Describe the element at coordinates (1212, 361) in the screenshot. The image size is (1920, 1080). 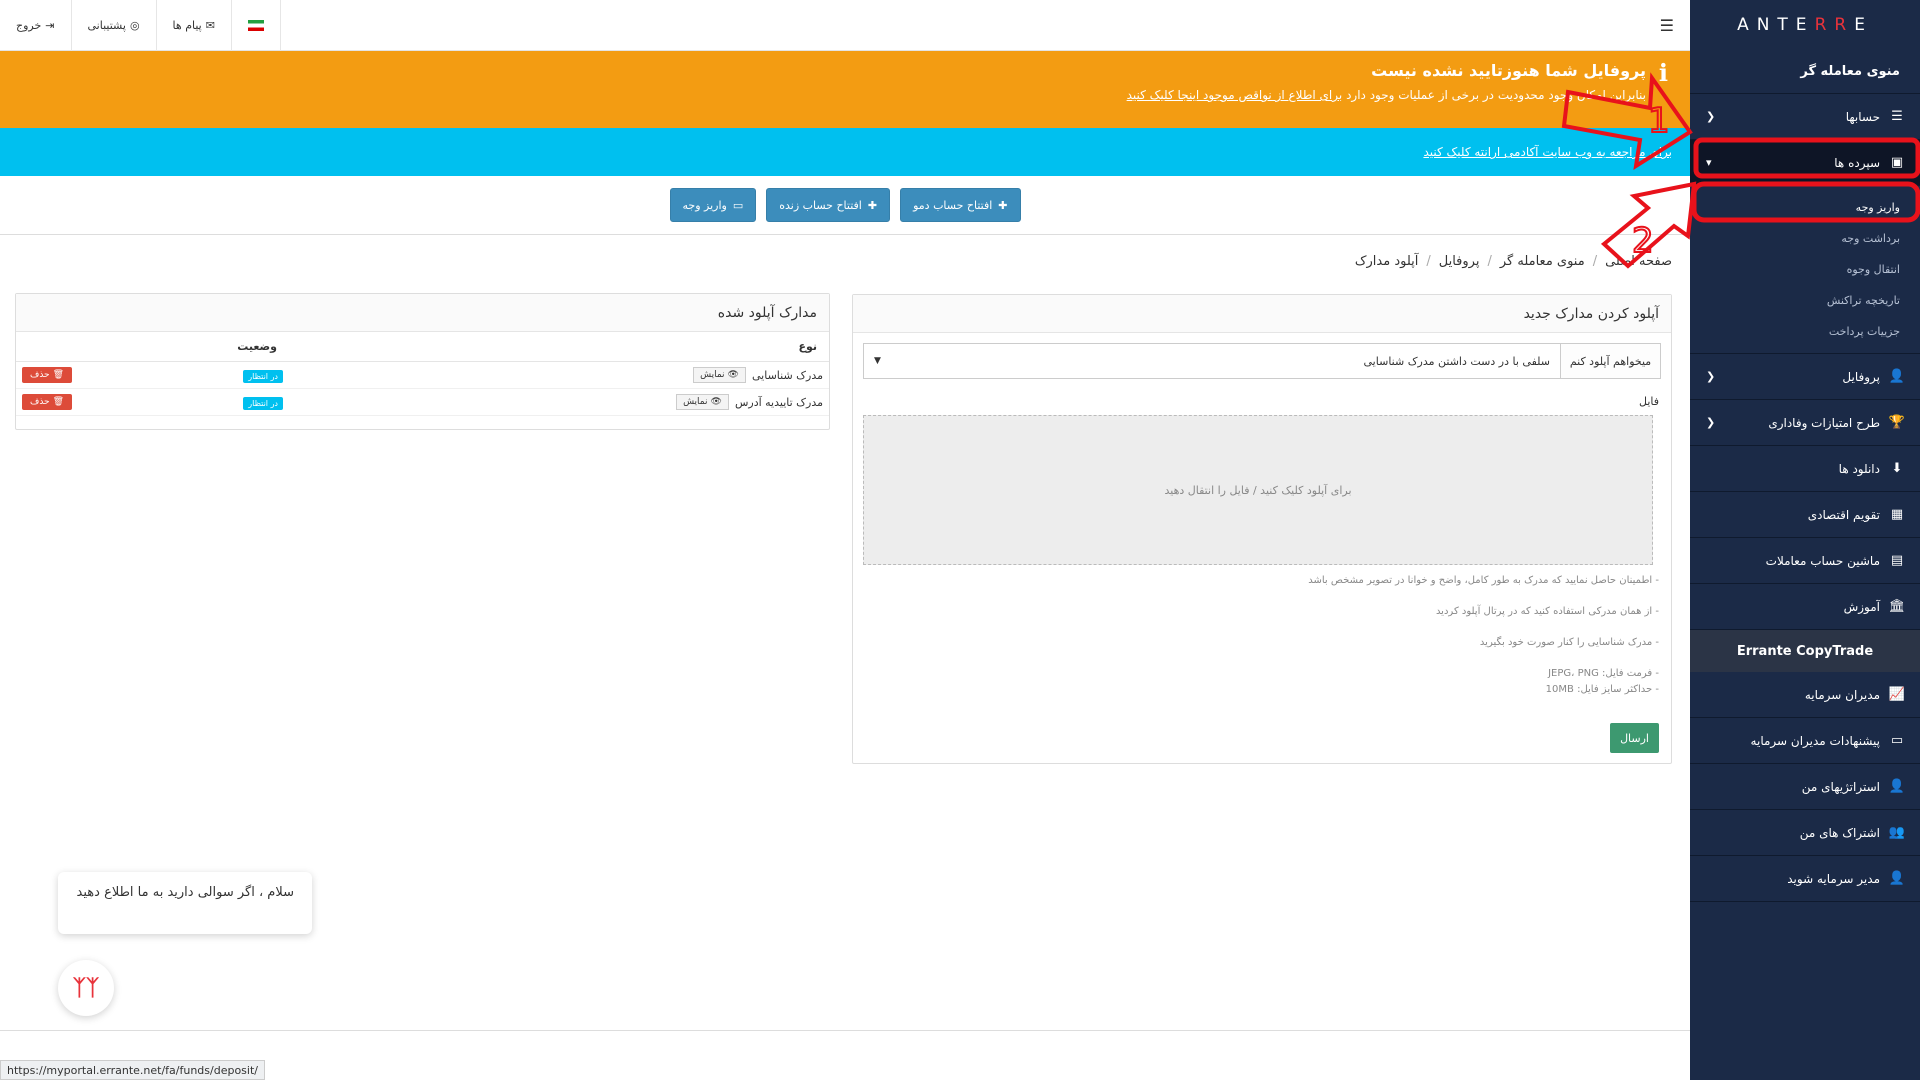
I see `document-type-dropdown: سلفی با در دست داشتن مدرک شناسایی ▼` at that location.